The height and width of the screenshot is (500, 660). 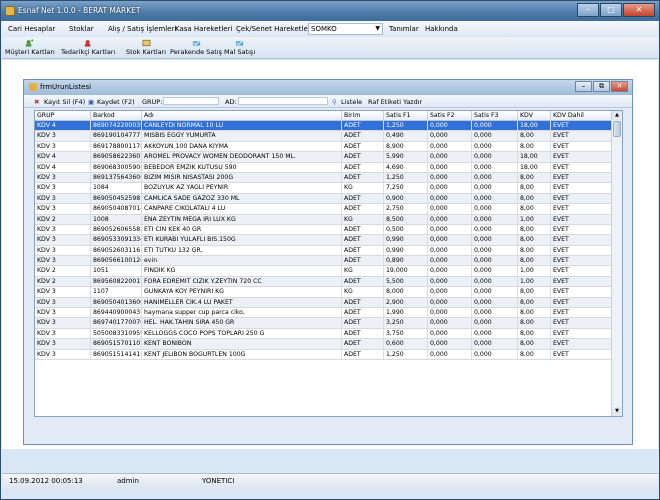 I want to click on ad-input, so click(x=283, y=101).